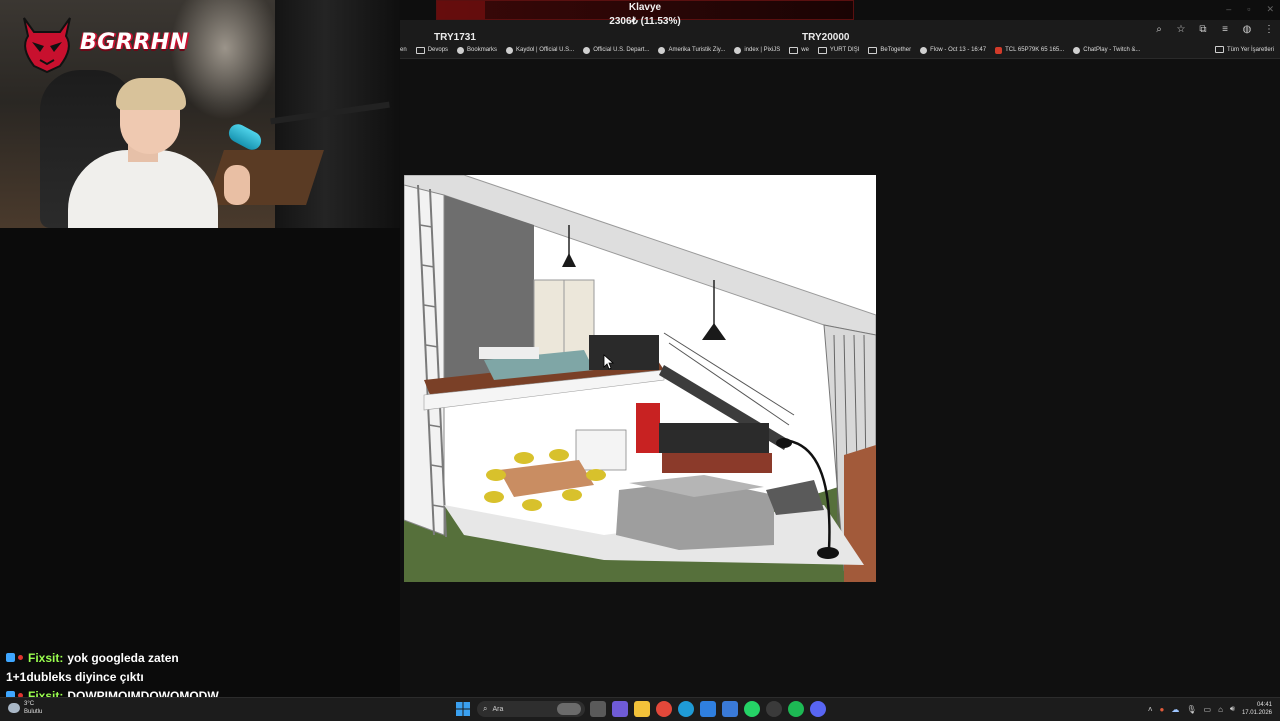 The height and width of the screenshot is (721, 1280). I want to click on network-icon: ⌂, so click(1220, 709).